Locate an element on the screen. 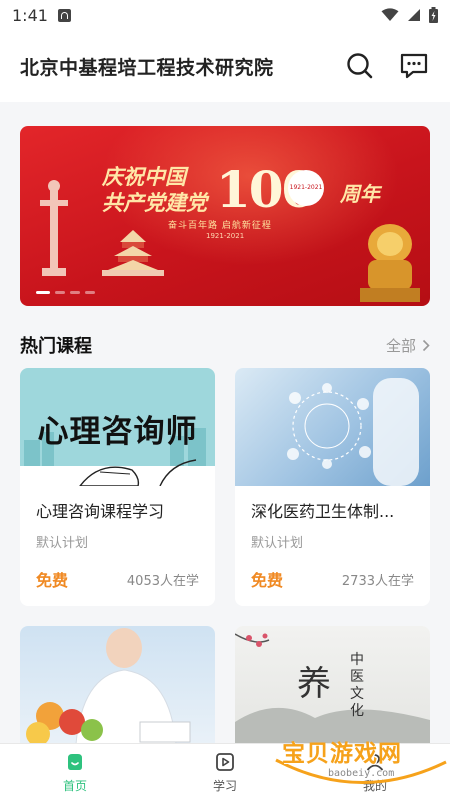 The height and width of the screenshot is (800, 450). nav-home: 首页 is located at coordinates (75, 772).